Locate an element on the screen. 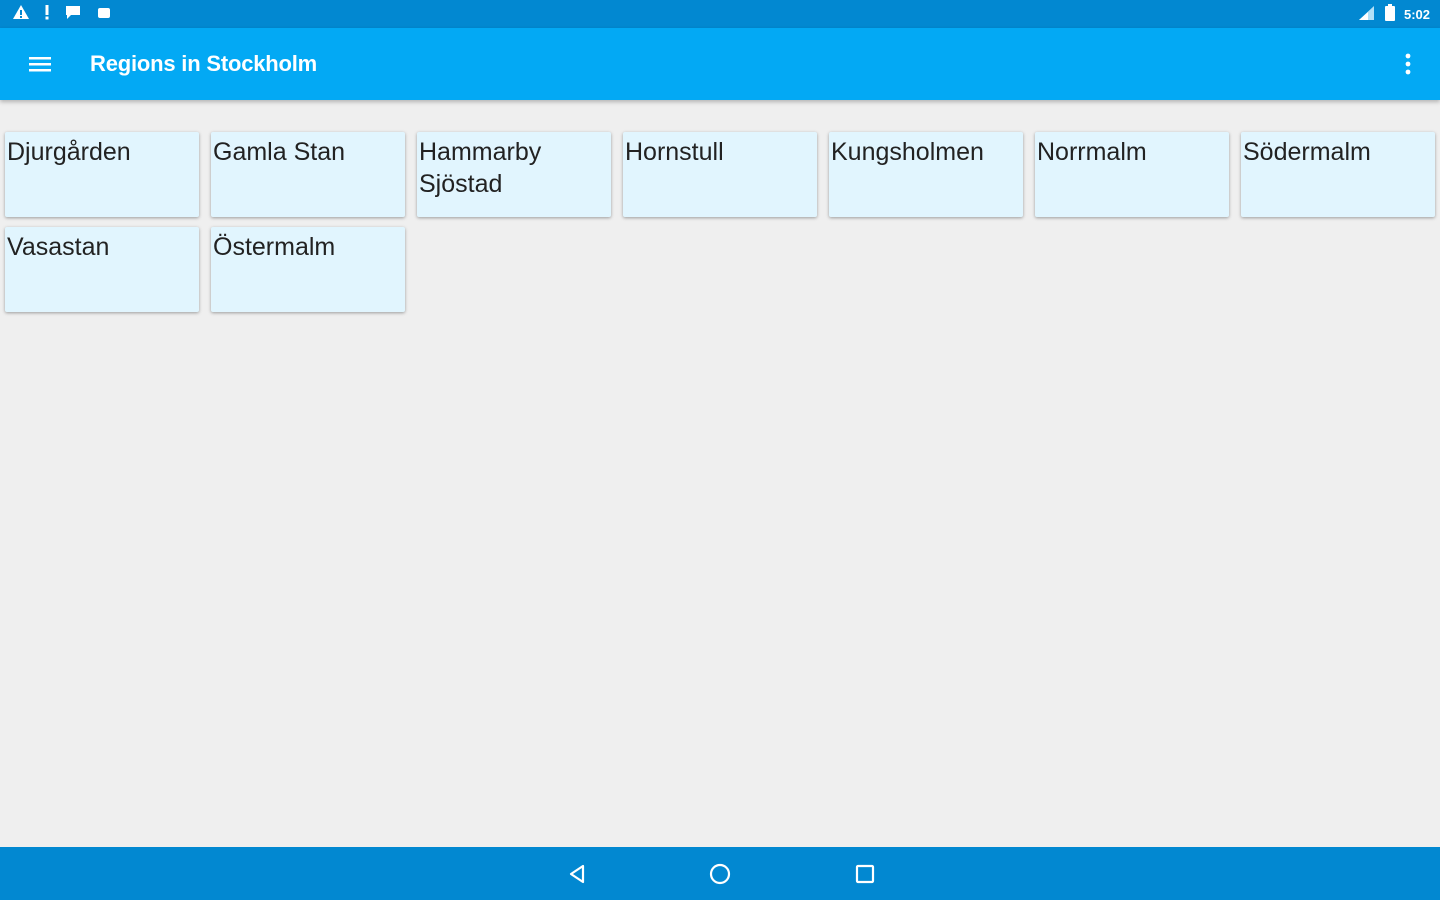  warning-icon is located at coordinates (21, 14).